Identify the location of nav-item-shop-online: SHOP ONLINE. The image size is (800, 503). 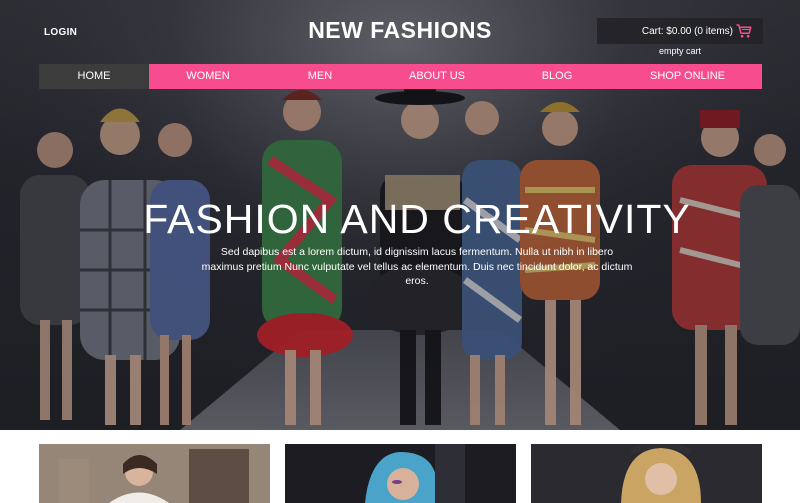
(687, 76).